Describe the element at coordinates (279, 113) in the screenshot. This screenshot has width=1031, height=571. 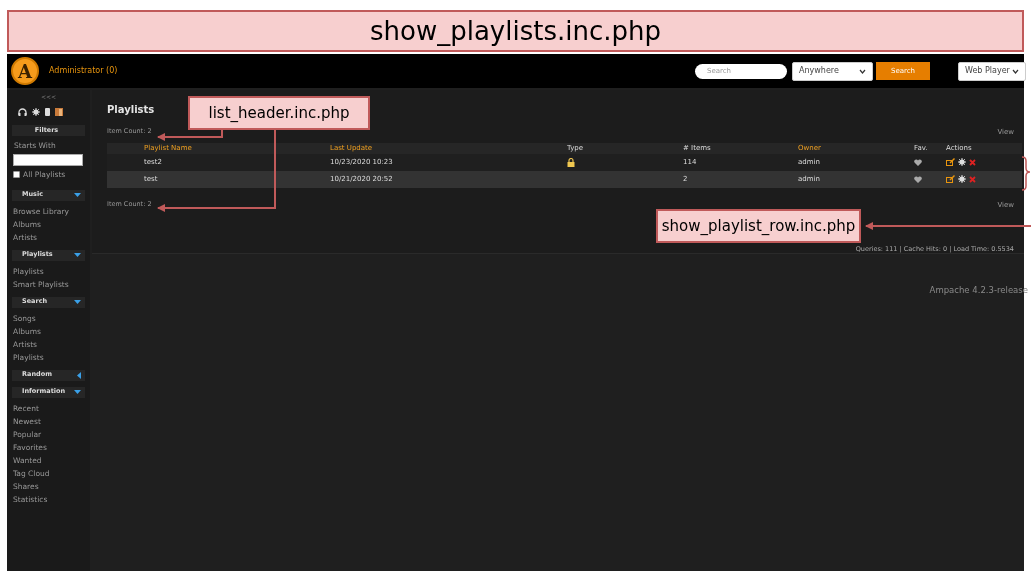
I see `annotation-label: list_header.inc.php` at that location.